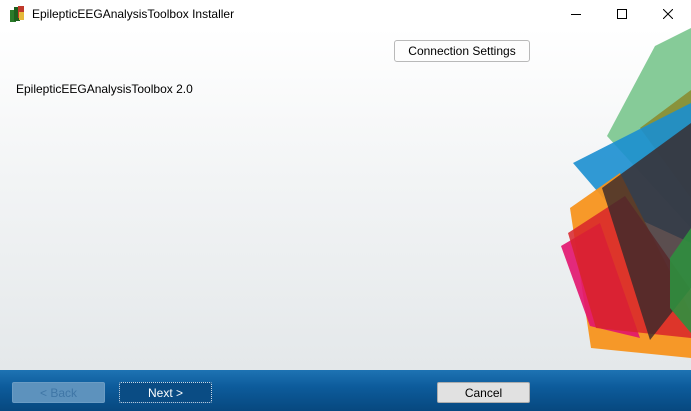 The height and width of the screenshot is (411, 691). I want to click on minimize-button, so click(576, 14).